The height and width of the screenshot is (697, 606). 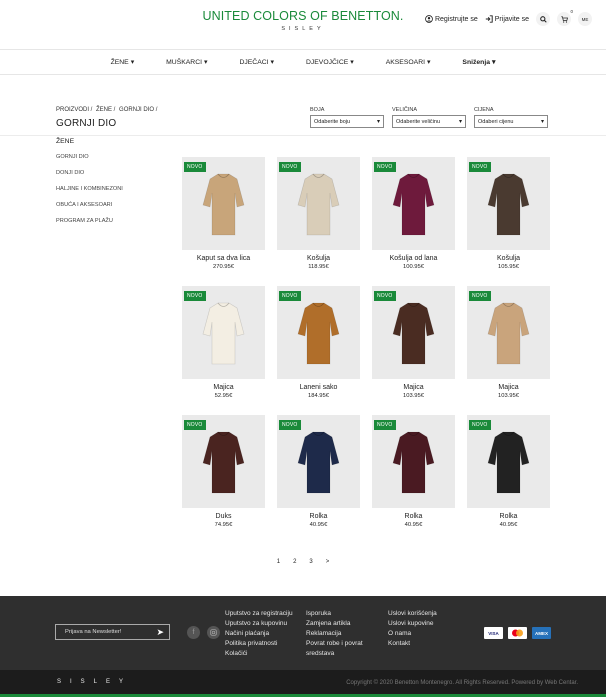 I want to click on footer-link: Uputstvo za registraciju, so click(x=259, y=614).